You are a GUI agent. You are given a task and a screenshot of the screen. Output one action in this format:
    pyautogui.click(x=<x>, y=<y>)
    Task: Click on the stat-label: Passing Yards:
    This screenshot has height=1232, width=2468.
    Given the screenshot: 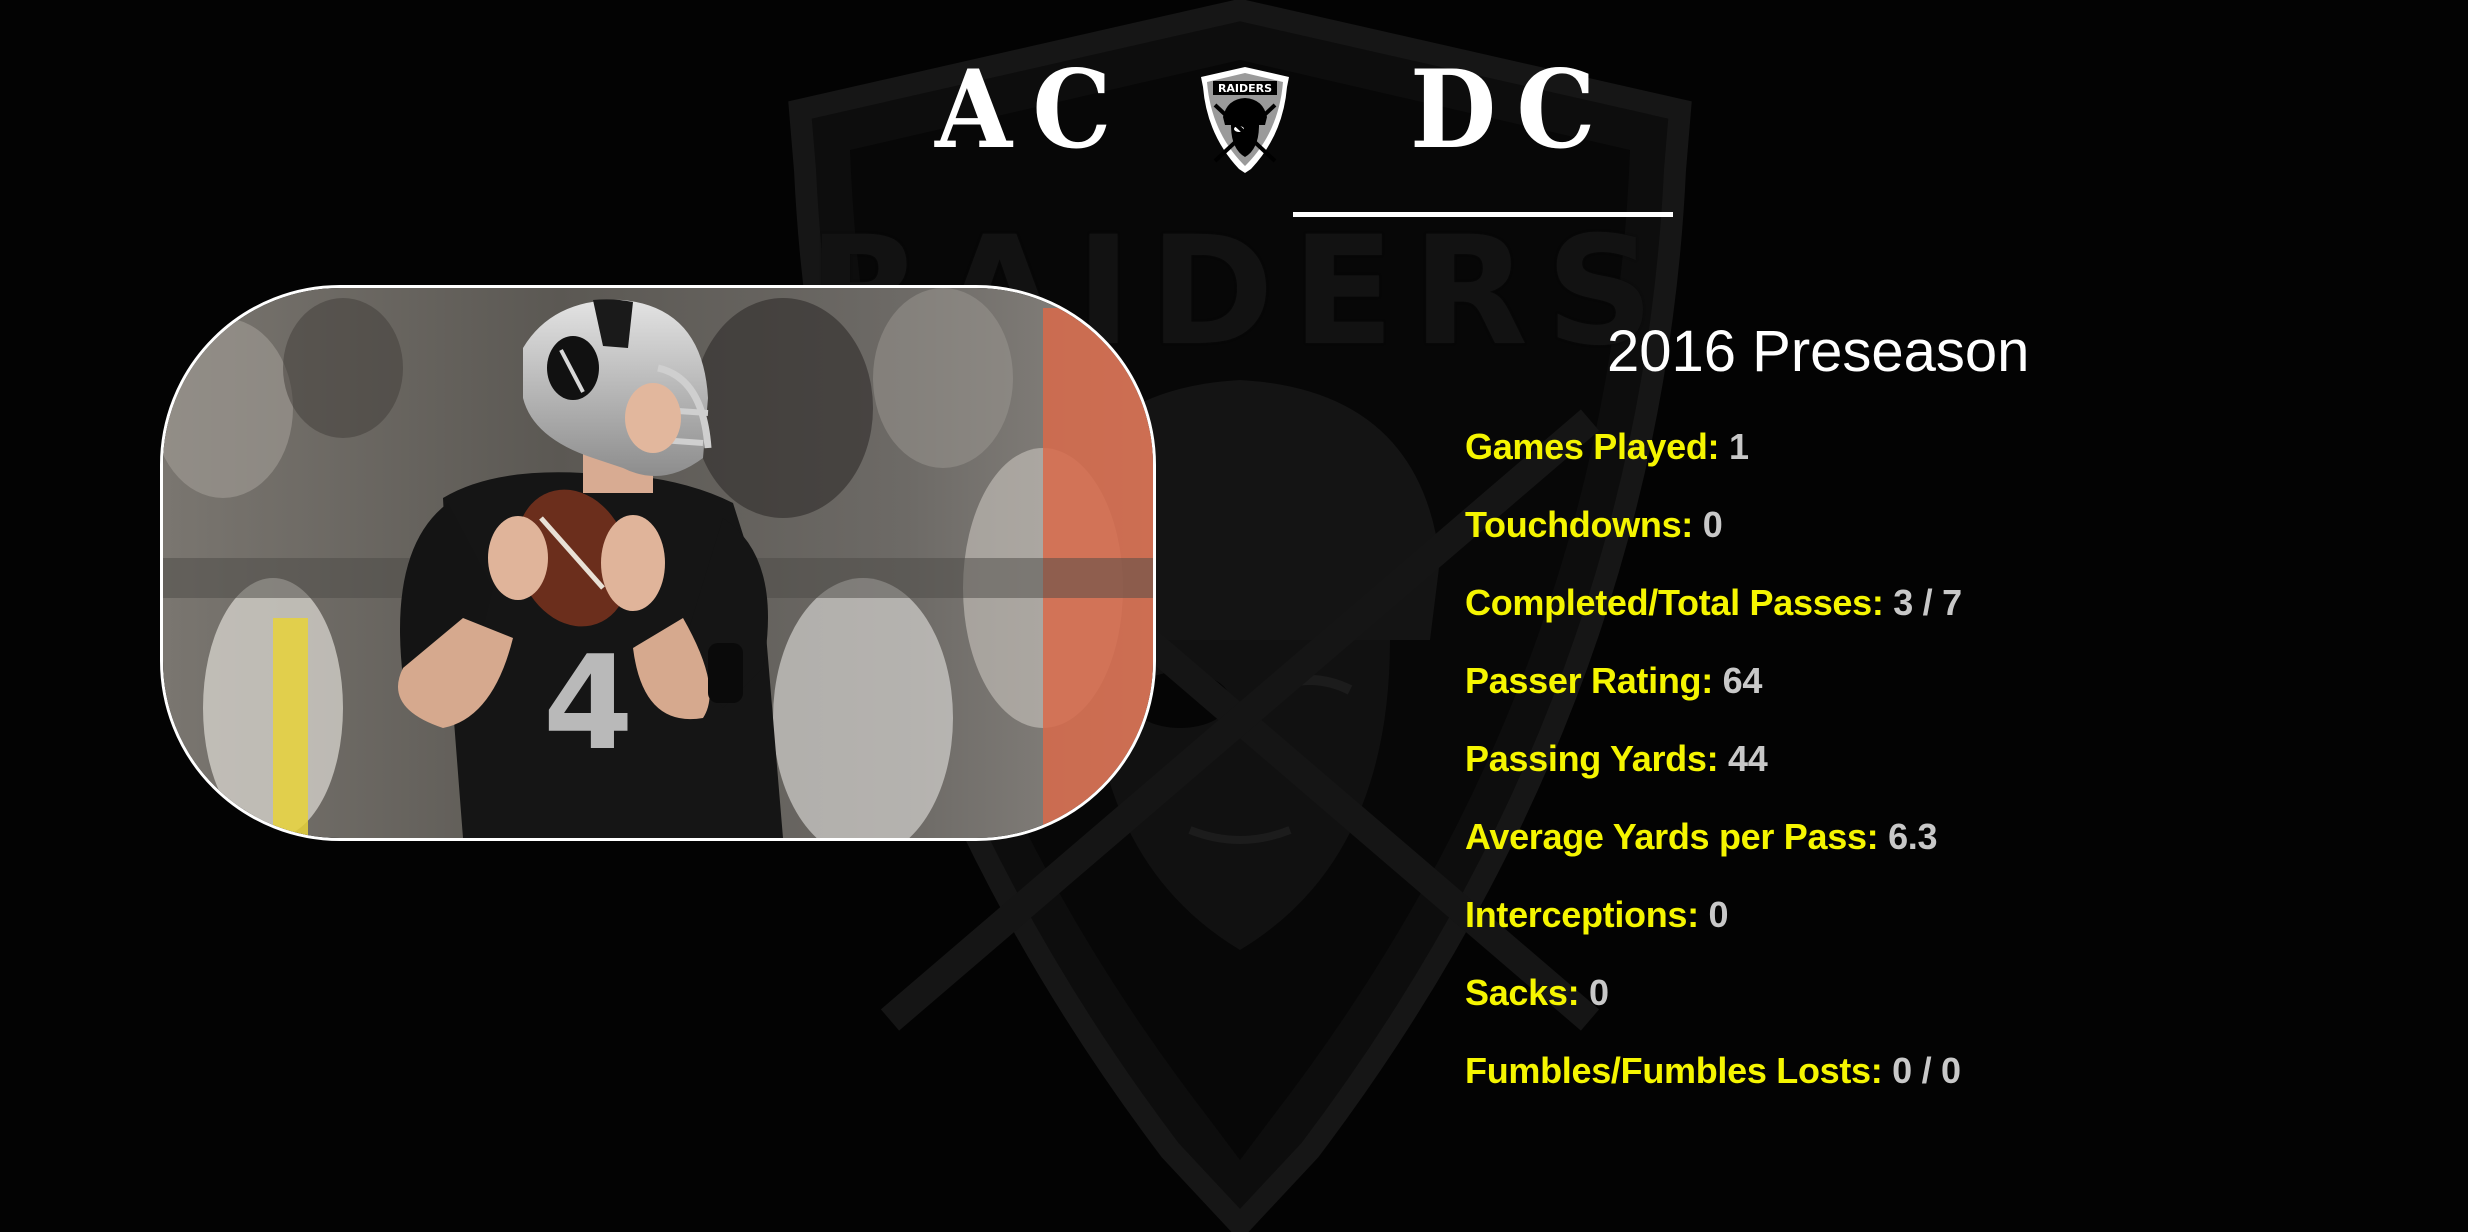 What is the action you would take?
    pyautogui.click(x=1592, y=758)
    